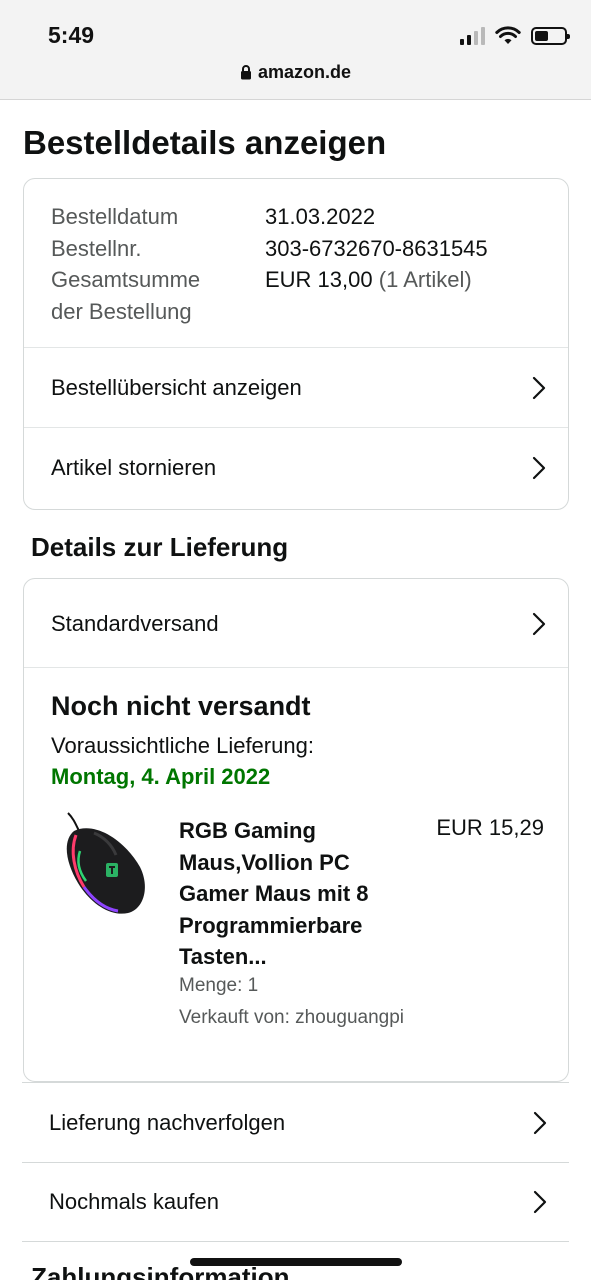 The height and width of the screenshot is (1280, 591). What do you see at coordinates (295, 1202) in the screenshot?
I see `buy-again-link: Nochmals kaufen` at bounding box center [295, 1202].